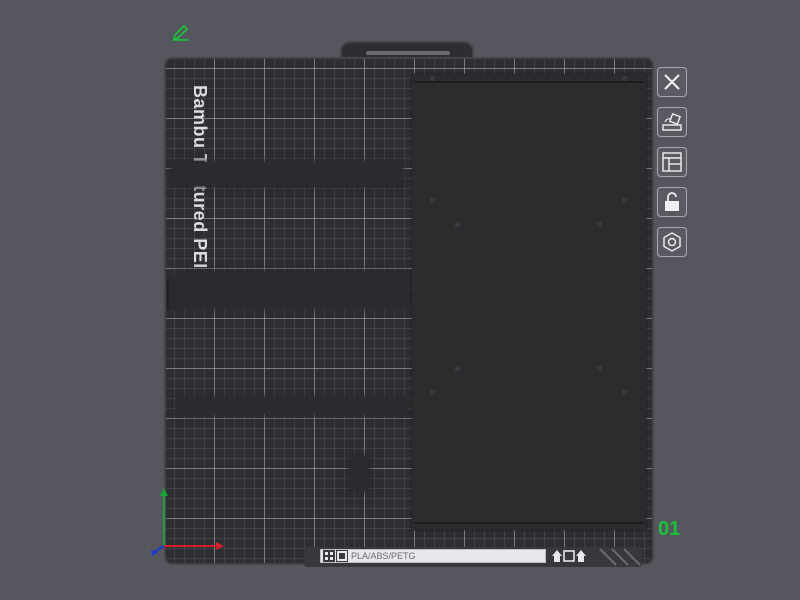  What do you see at coordinates (433, 556) in the screenshot?
I see `filament-type-bar: PLA/ABS/PETG` at bounding box center [433, 556].